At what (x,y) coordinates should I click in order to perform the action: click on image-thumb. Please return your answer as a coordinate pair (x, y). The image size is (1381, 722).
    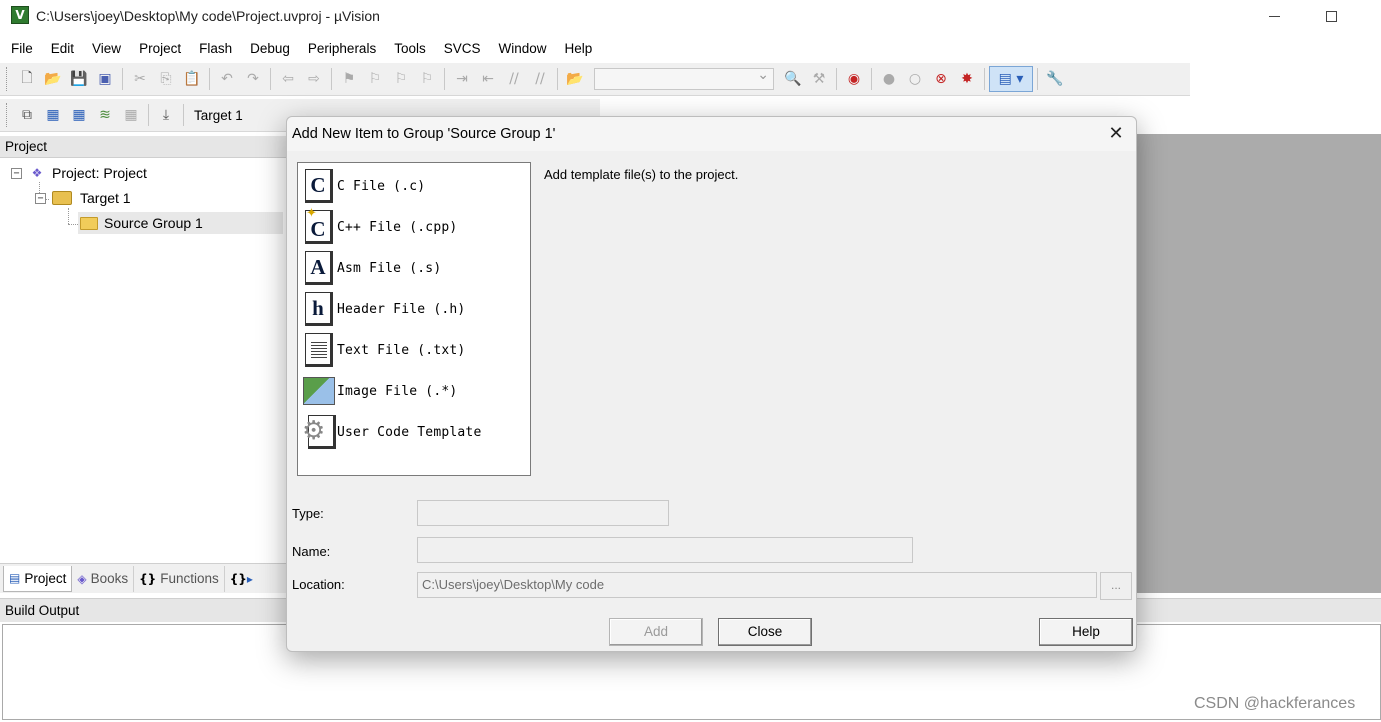
    Looking at the image, I should click on (319, 391).